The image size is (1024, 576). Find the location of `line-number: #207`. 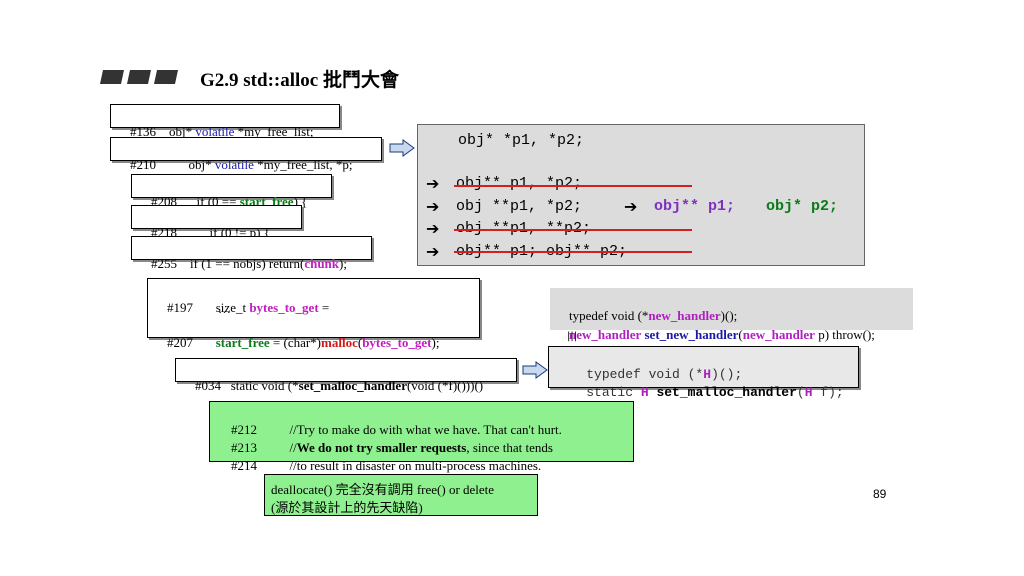

line-number: #207 is located at coordinates (180, 342).